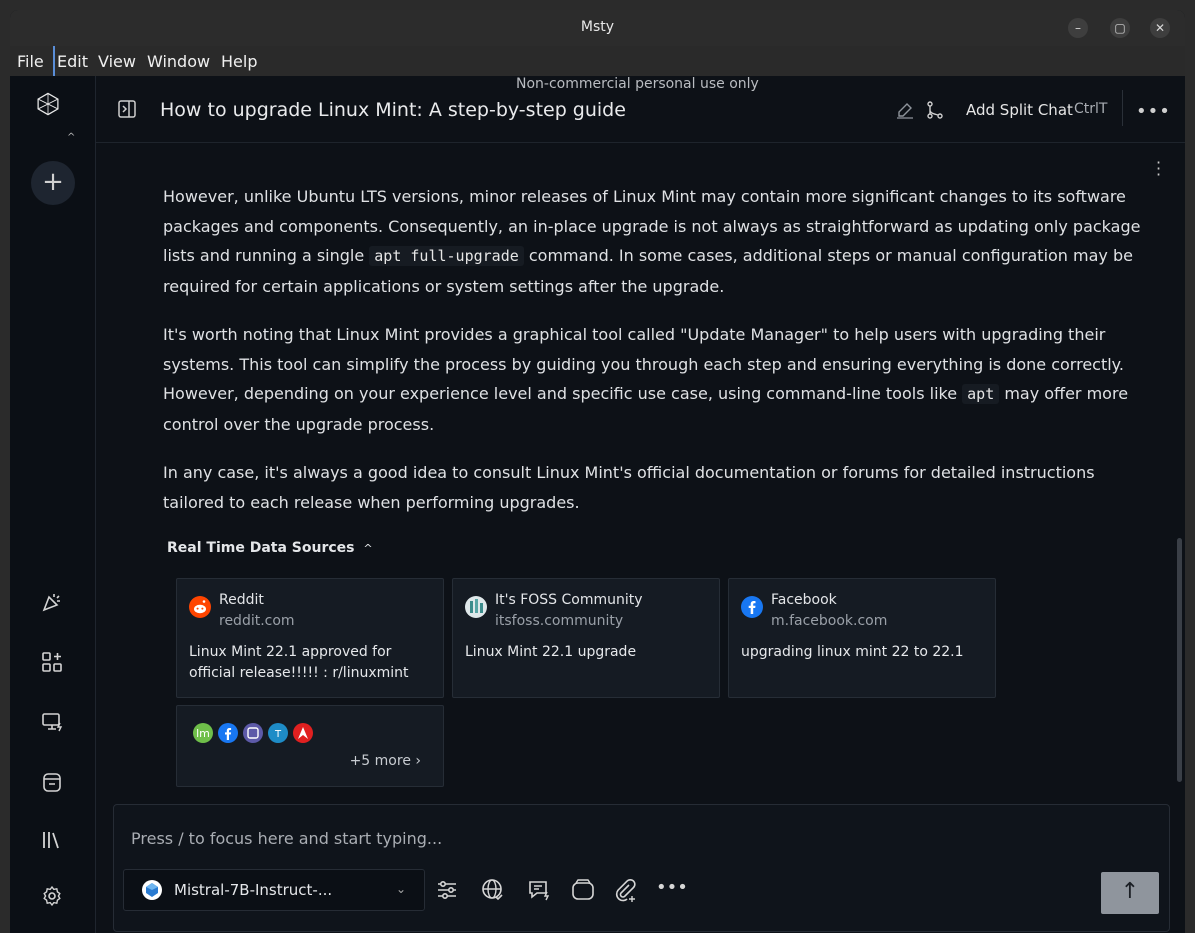 This screenshot has width=1195, height=933. Describe the element at coordinates (935, 110) in the screenshot. I see `branch-icon` at that location.